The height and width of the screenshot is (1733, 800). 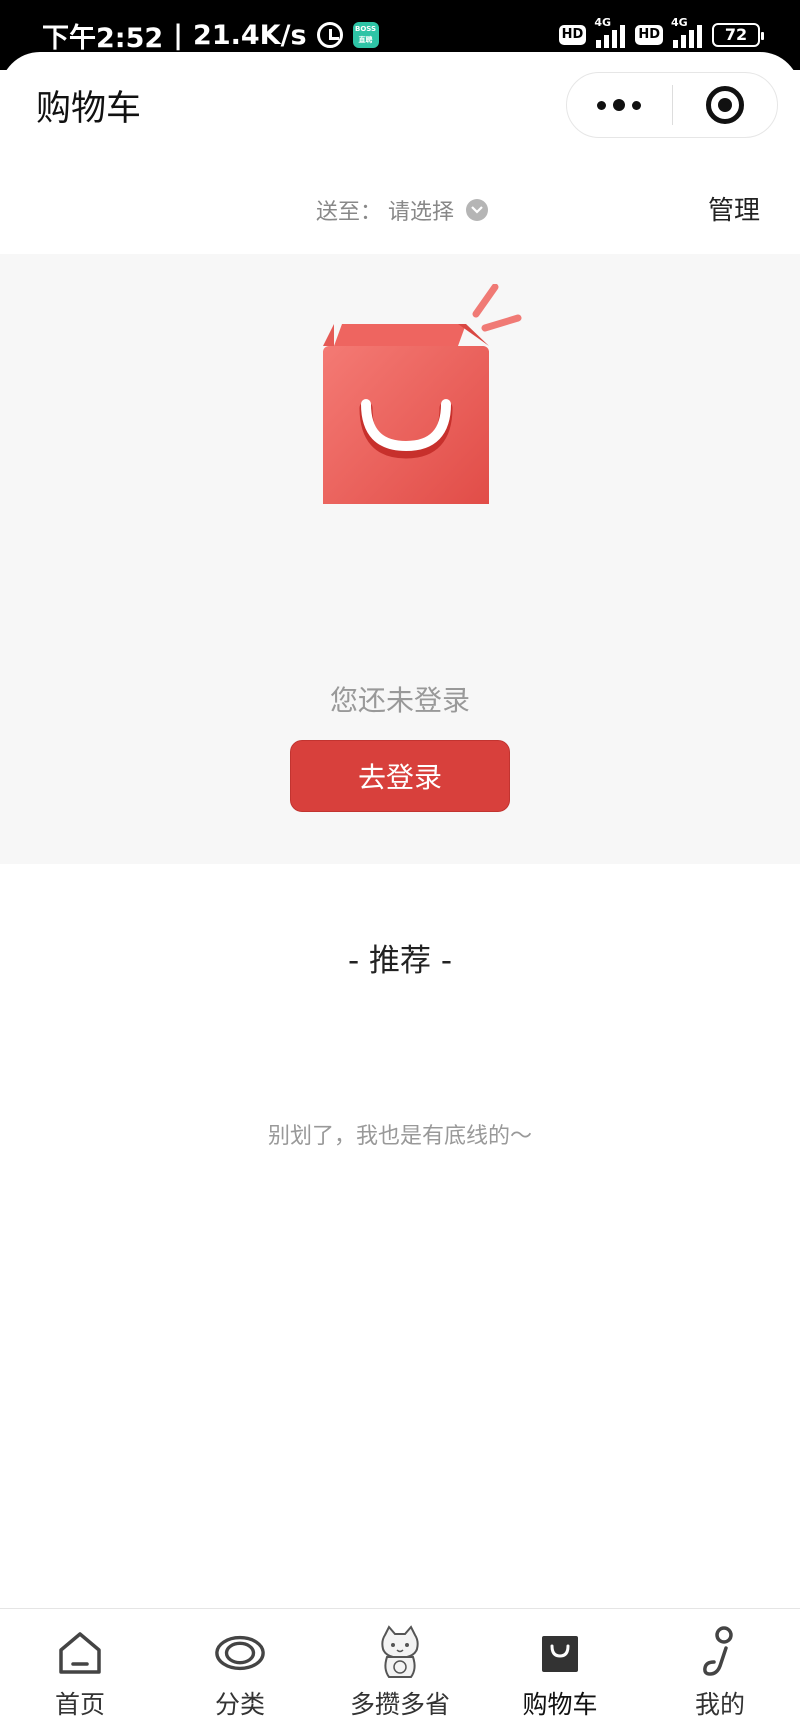 I want to click on target-icon, so click(x=724, y=105).